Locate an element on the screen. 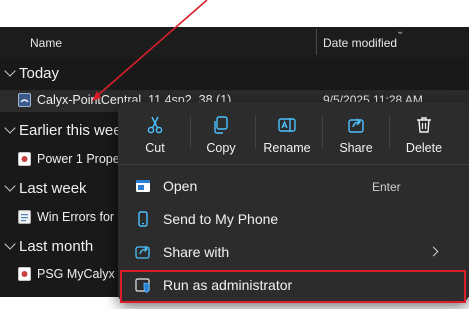 The image size is (469, 309). open-label: Open is located at coordinates (180, 186).